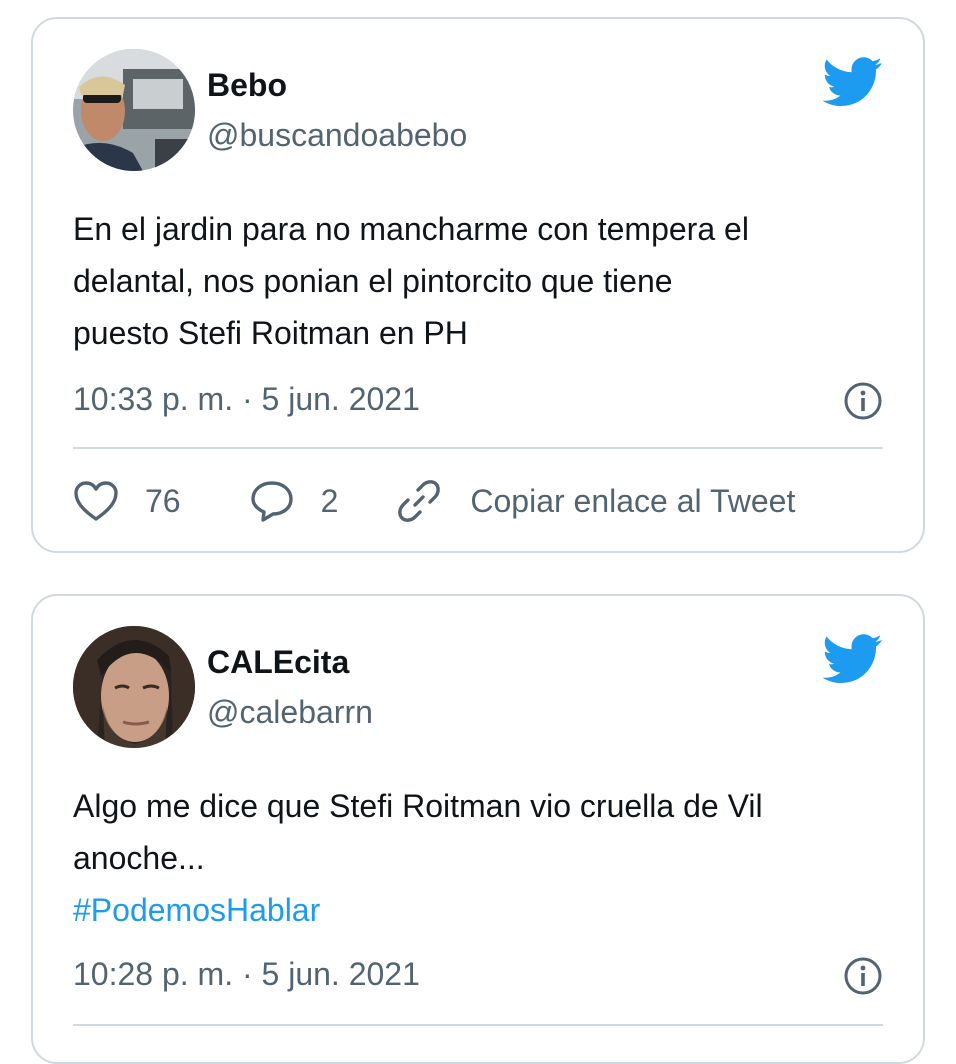 This screenshot has width=956, height=1064. Describe the element at coordinates (419, 501) in the screenshot. I see `link-icon` at that location.